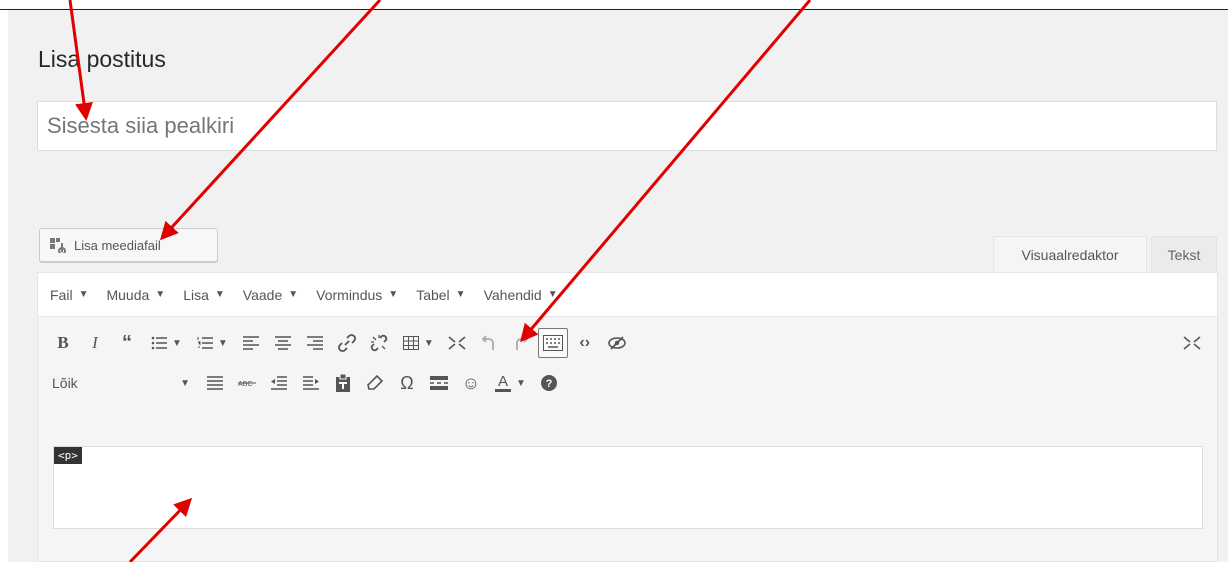 The width and height of the screenshot is (1228, 562). I want to click on paragraph-tag-indicator: <p>, so click(68, 455).